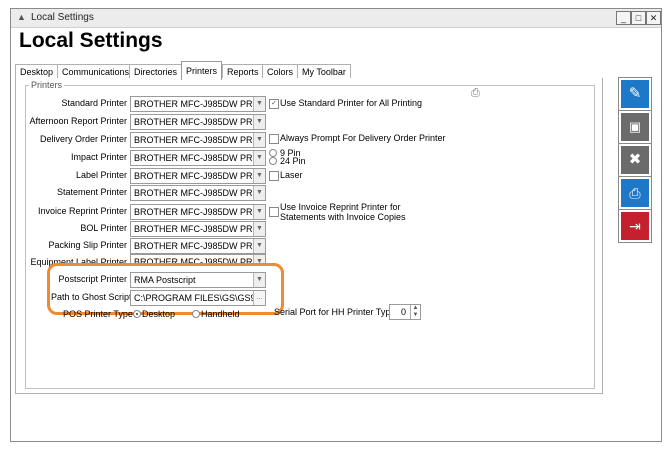  I want to click on invoice-reprint-printer-select: BROTHER MFC-J985DW PRINT ▼, so click(198, 212).